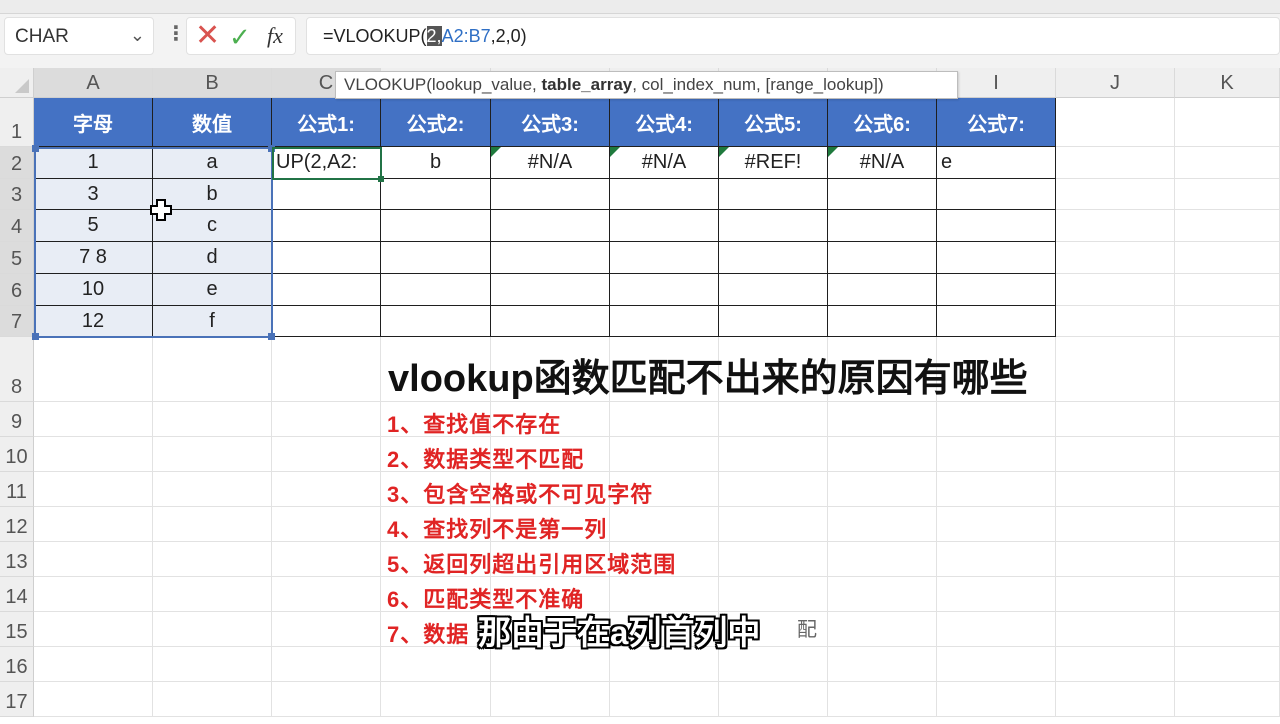 The width and height of the screenshot is (1280, 724). What do you see at coordinates (326, 122) in the screenshot?
I see `cell-c1: 公式1:` at bounding box center [326, 122].